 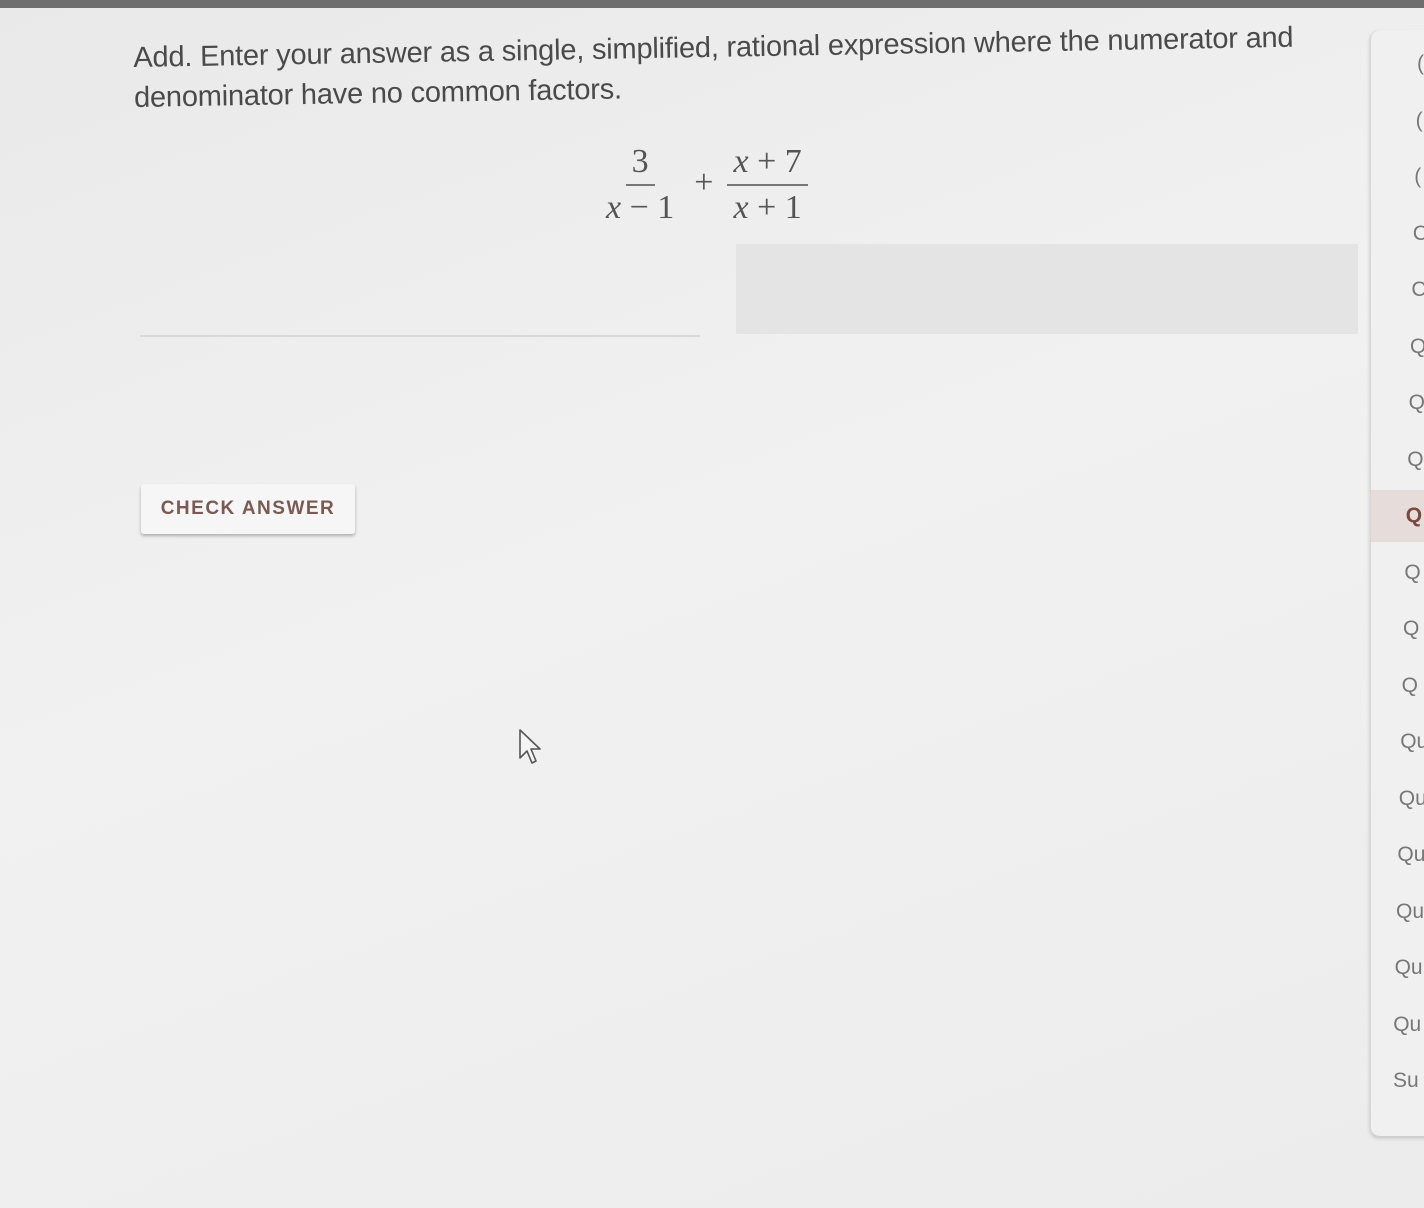 What do you see at coordinates (775, 161) in the screenshot?
I see `numerator-rest: + 7` at bounding box center [775, 161].